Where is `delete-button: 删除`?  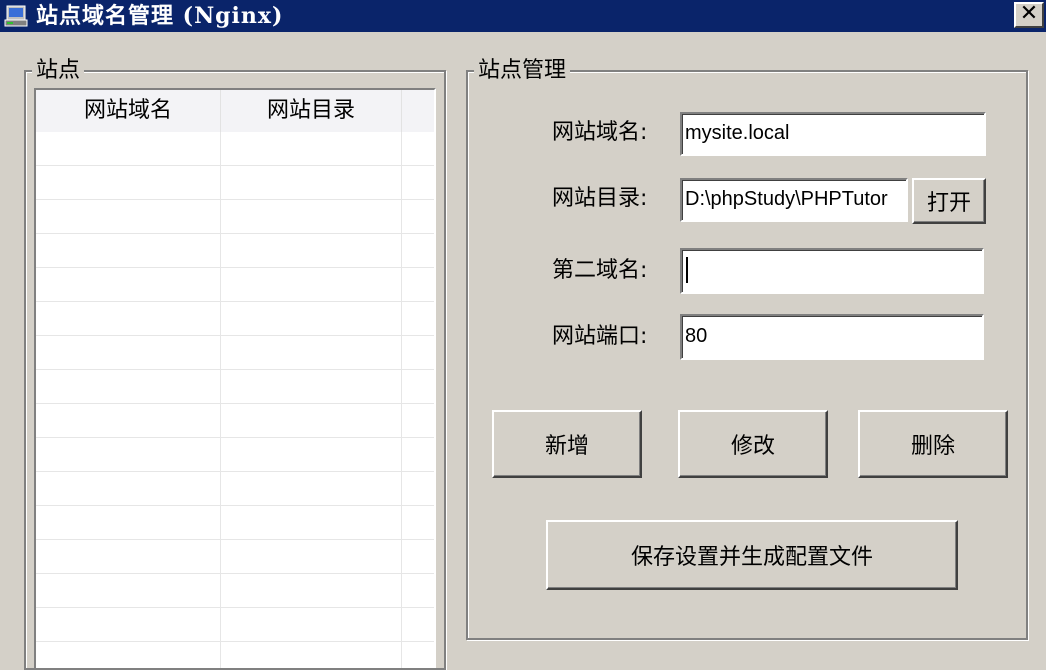
delete-button: 删除 is located at coordinates (933, 444).